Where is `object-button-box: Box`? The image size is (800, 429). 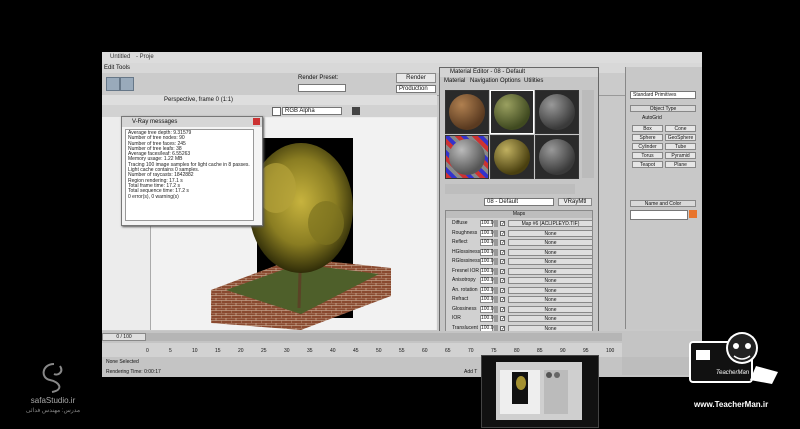 object-button-box: Box is located at coordinates (647, 128).